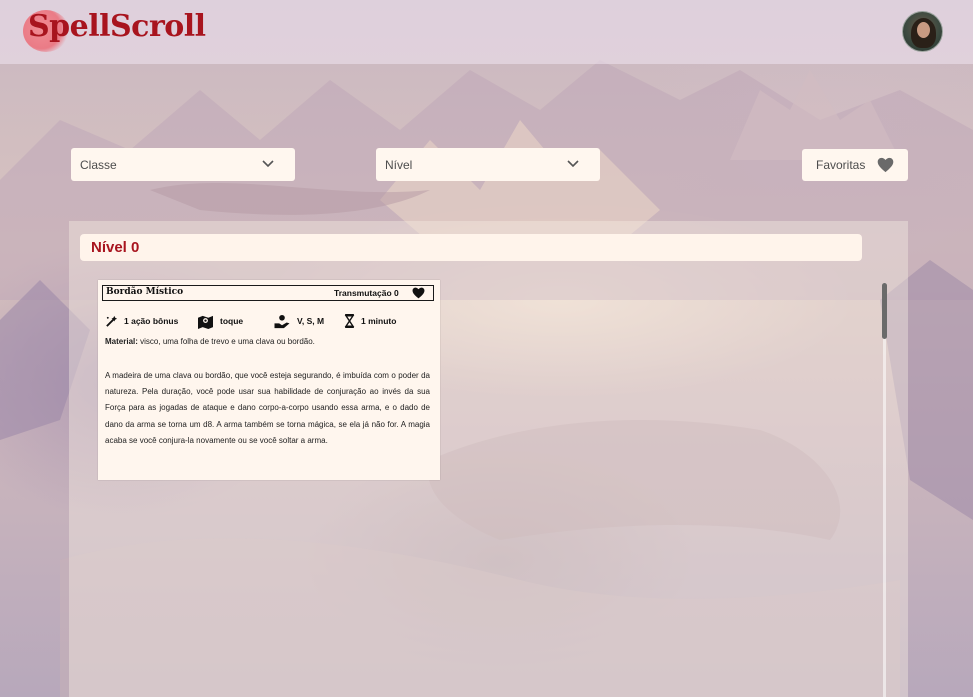  What do you see at coordinates (486, 32) in the screenshot?
I see `top-navigation-bar: SpellScroll` at bounding box center [486, 32].